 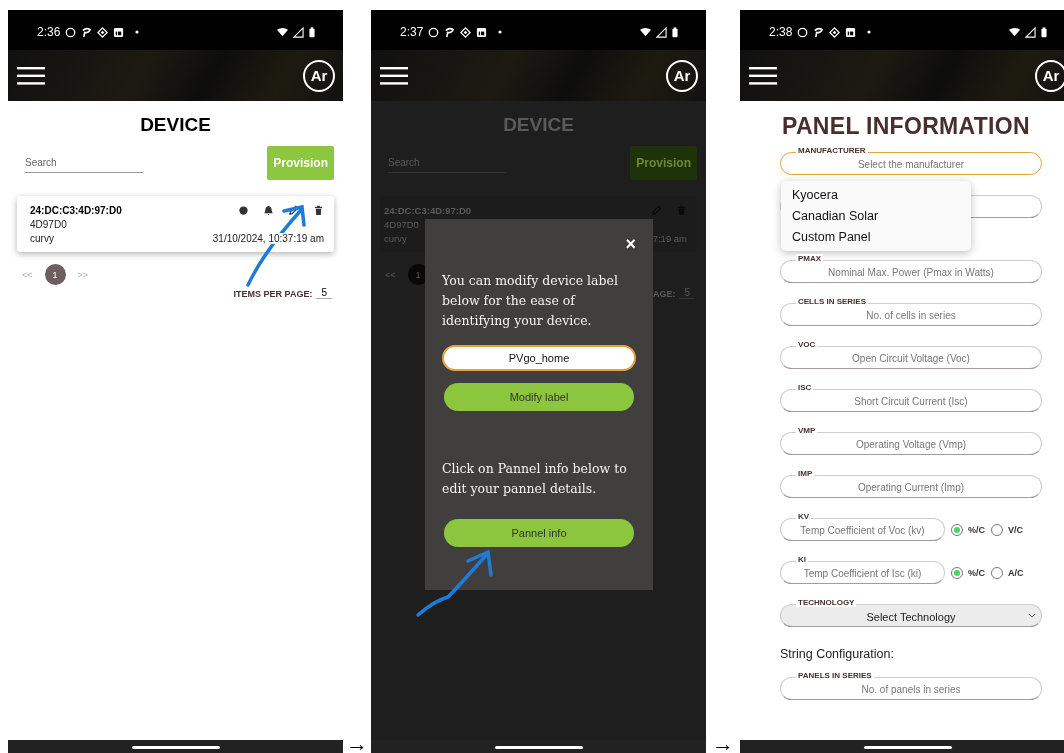 What do you see at coordinates (539, 397) in the screenshot?
I see `modify-label-button: Modify label` at bounding box center [539, 397].